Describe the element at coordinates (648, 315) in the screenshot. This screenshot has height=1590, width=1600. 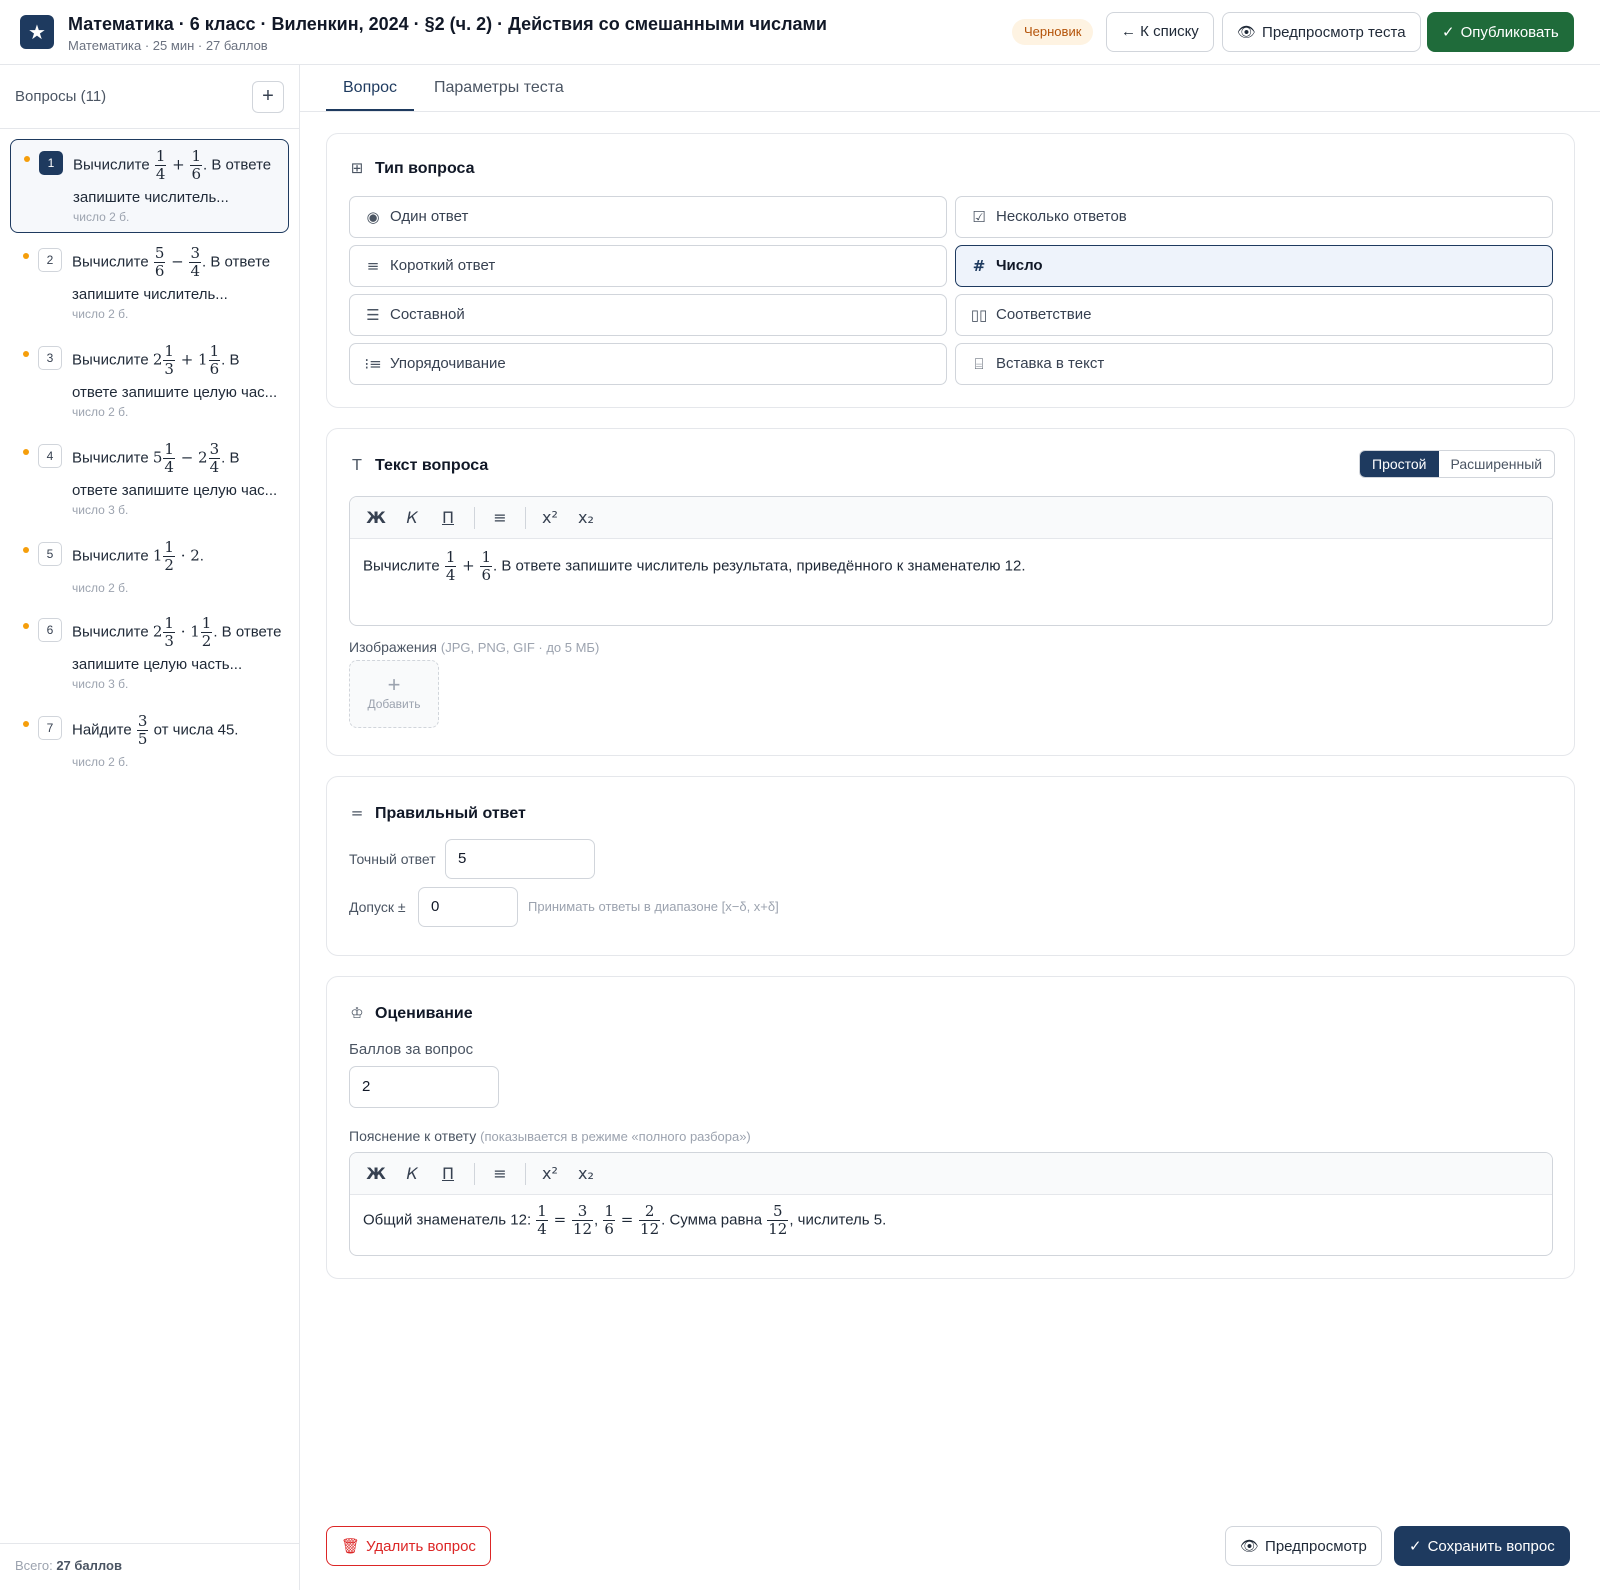
I see `type-option-composite: ☰ Составной` at that location.